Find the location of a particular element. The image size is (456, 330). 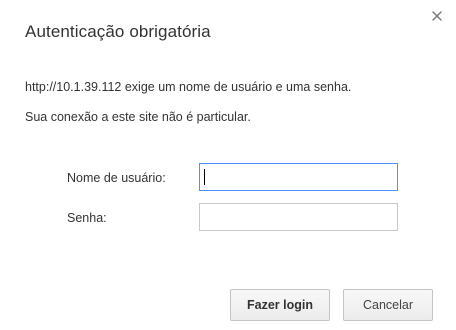

password-label: Senha: is located at coordinates (87, 218).